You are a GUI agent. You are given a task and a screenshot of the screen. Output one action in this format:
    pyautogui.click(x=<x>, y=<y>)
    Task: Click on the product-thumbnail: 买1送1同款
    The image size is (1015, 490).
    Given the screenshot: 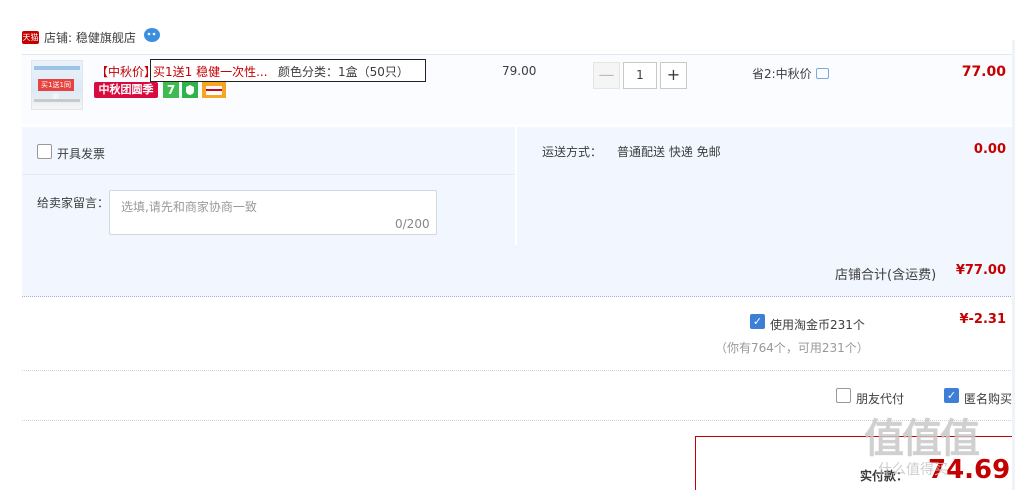 What is the action you would take?
    pyautogui.click(x=57, y=85)
    